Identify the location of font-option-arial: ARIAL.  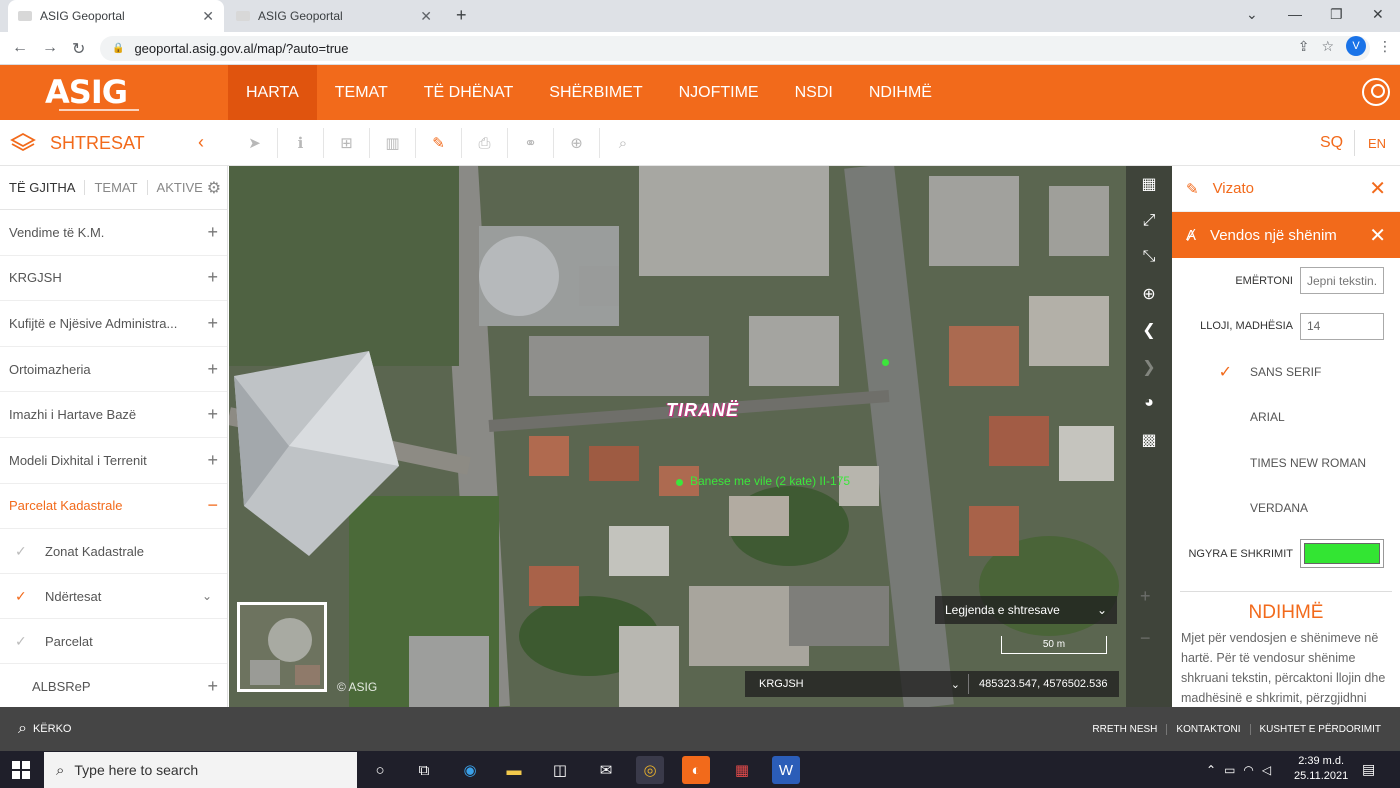
(1286, 418).